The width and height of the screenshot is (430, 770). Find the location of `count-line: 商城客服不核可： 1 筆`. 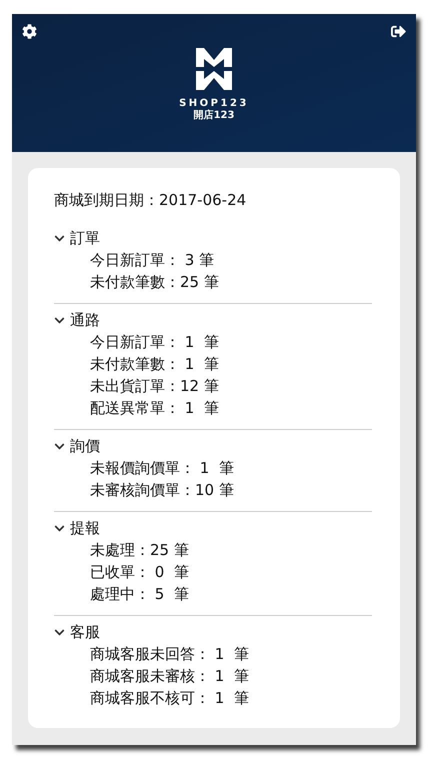

count-line: 商城客服不核可： 1 筆 is located at coordinates (169, 698).